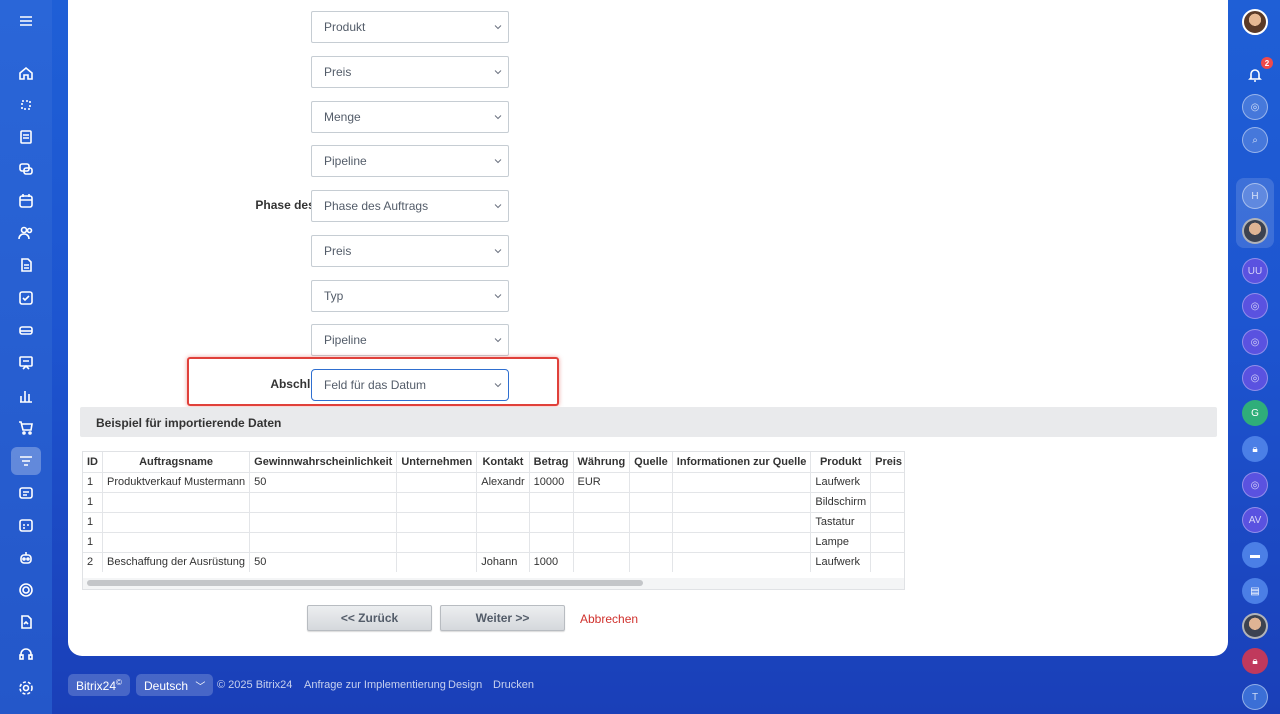  What do you see at coordinates (26, 137) in the screenshot?
I see `feed-icon` at bounding box center [26, 137].